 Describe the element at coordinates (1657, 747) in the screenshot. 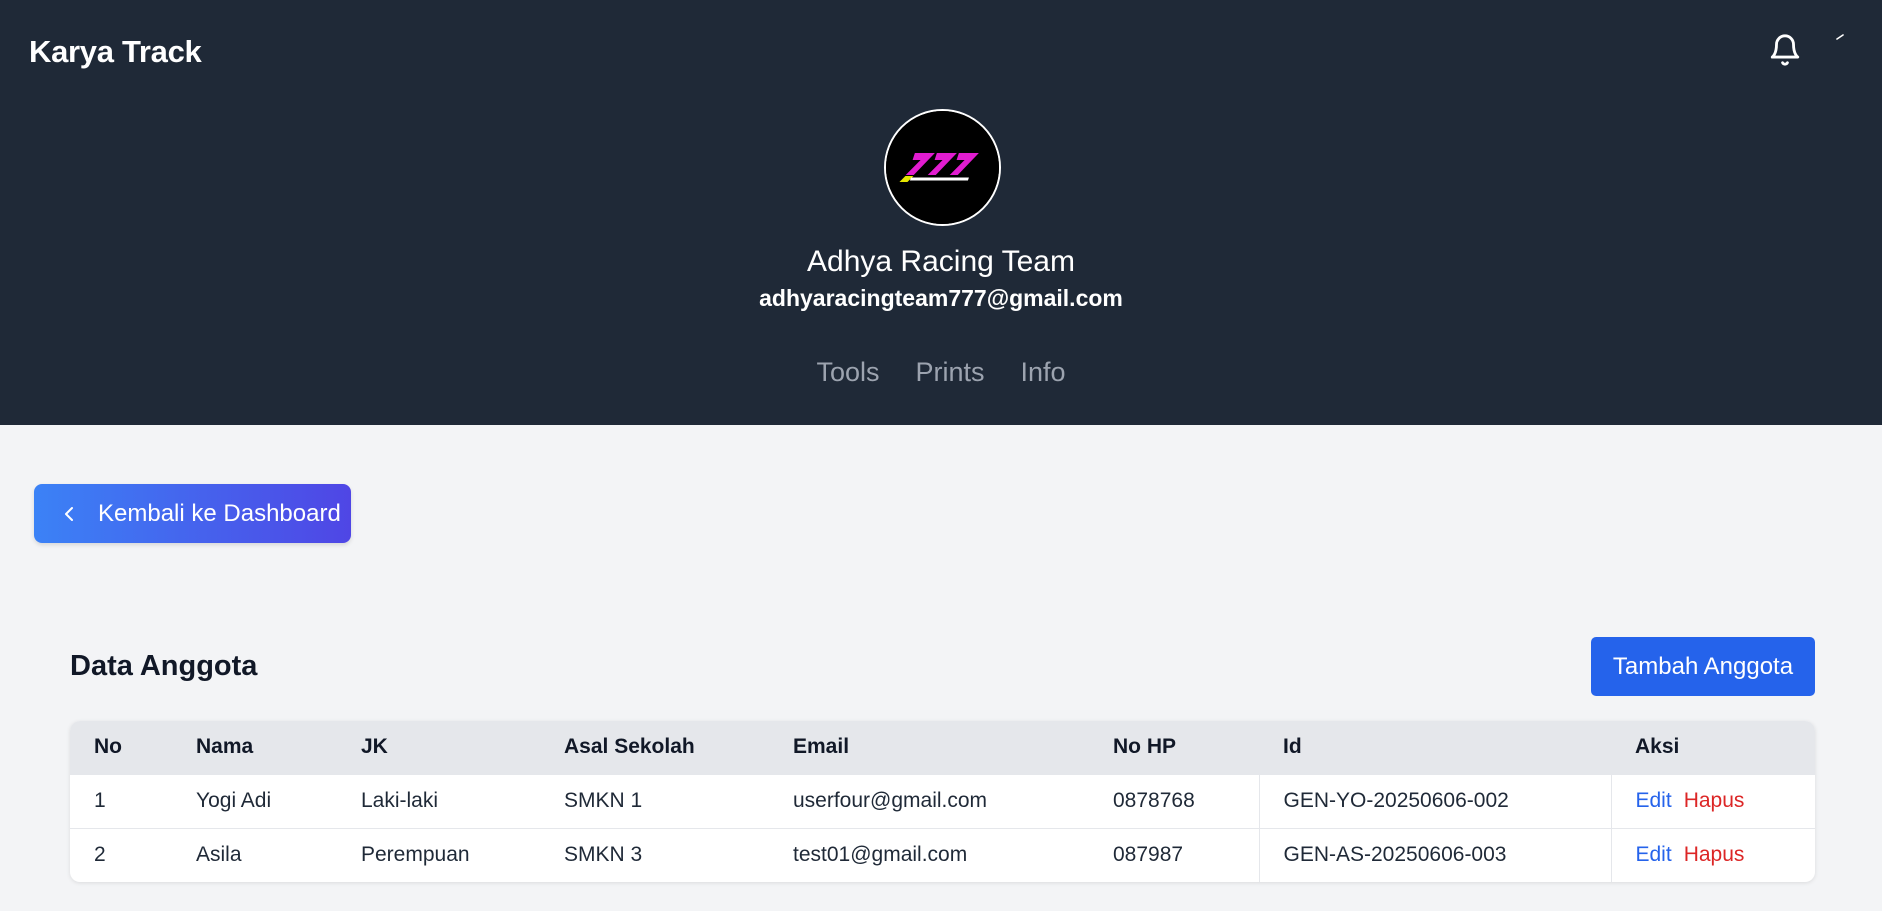

I see `col-aksi: Aksi` at that location.